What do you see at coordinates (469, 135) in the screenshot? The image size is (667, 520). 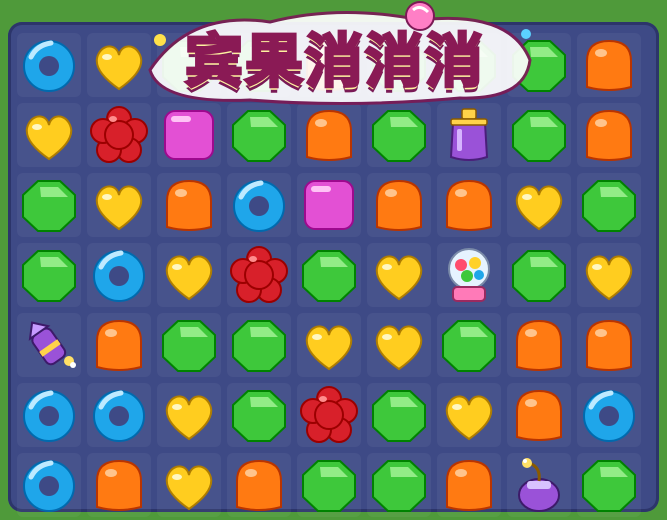 I see `purple-potion-candy` at bounding box center [469, 135].